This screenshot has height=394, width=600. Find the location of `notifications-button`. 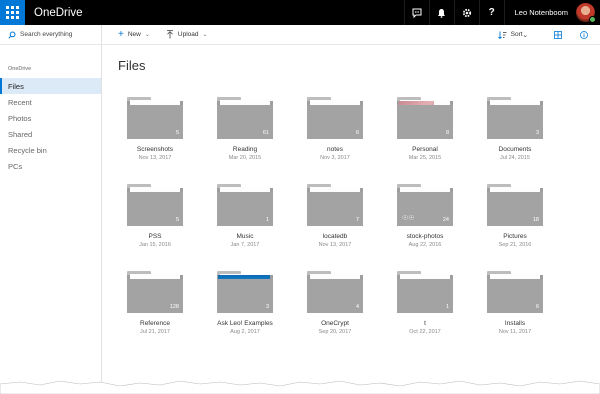

notifications-button is located at coordinates (441, 12).